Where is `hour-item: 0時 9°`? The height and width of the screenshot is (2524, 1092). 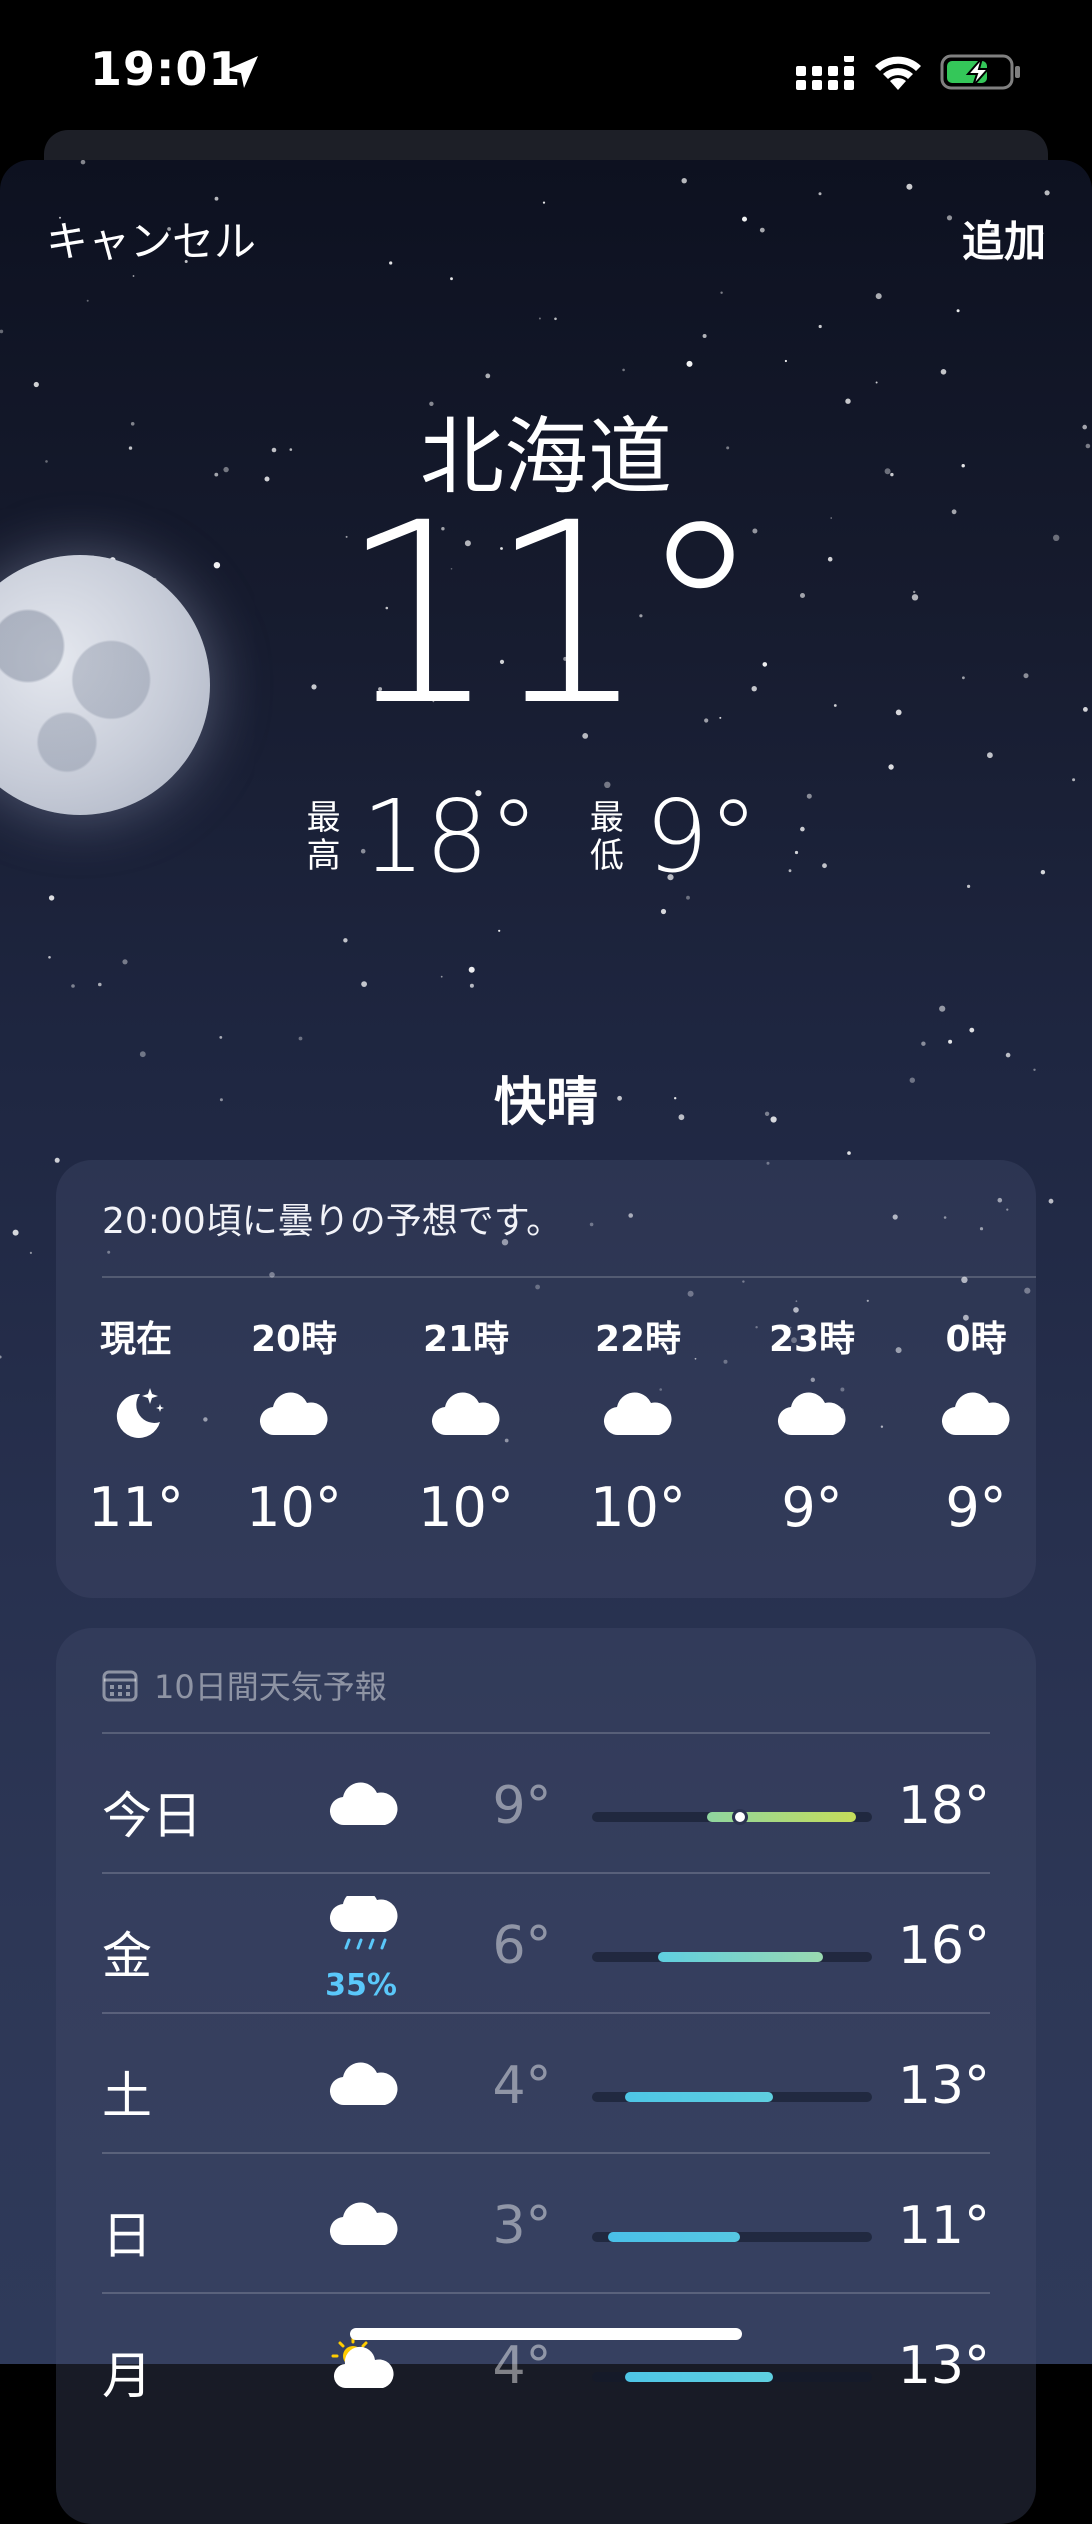 hour-item: 0時 9° is located at coordinates (971, 1424).